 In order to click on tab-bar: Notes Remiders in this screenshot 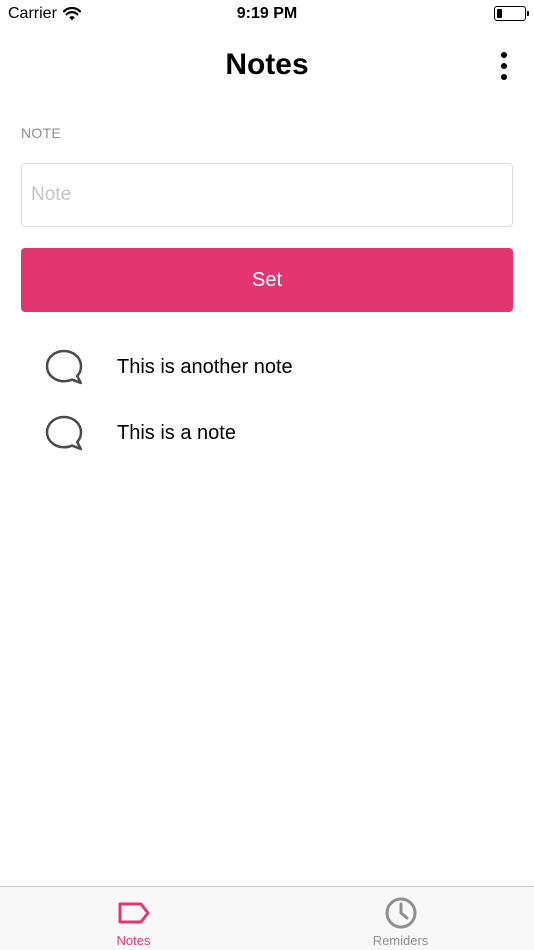, I will do `click(267, 918)`.